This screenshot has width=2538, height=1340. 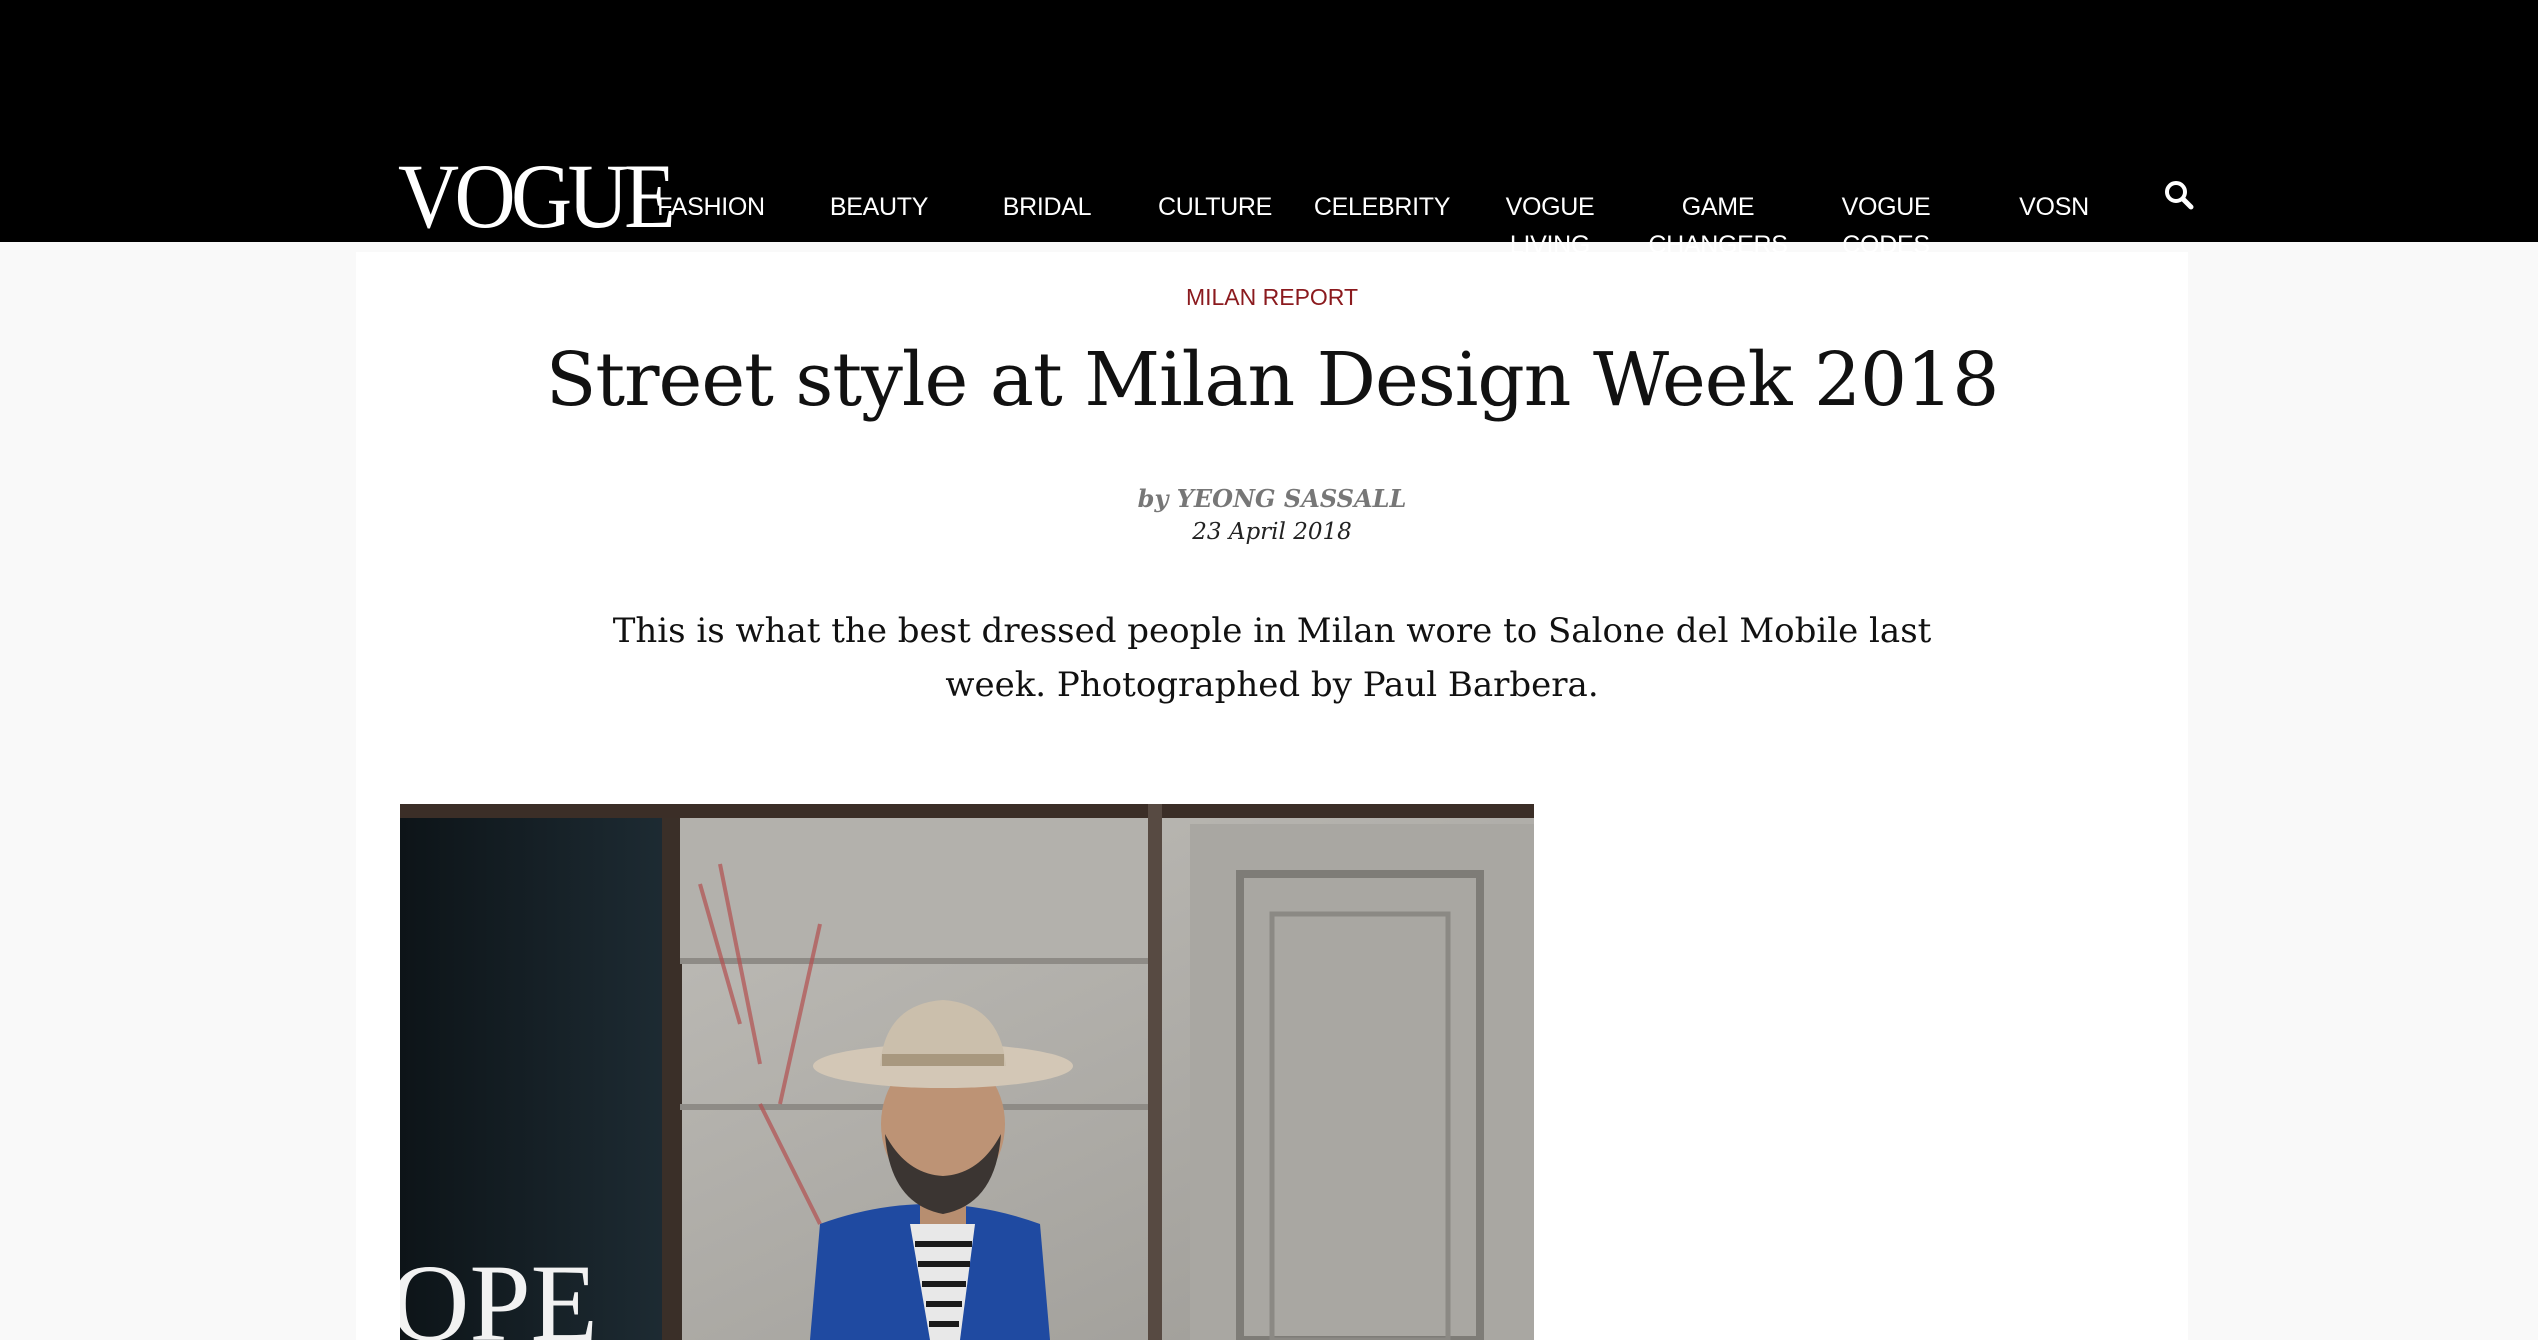 What do you see at coordinates (1272, 297) in the screenshot?
I see `article-category-link: MILAN REPORT` at bounding box center [1272, 297].